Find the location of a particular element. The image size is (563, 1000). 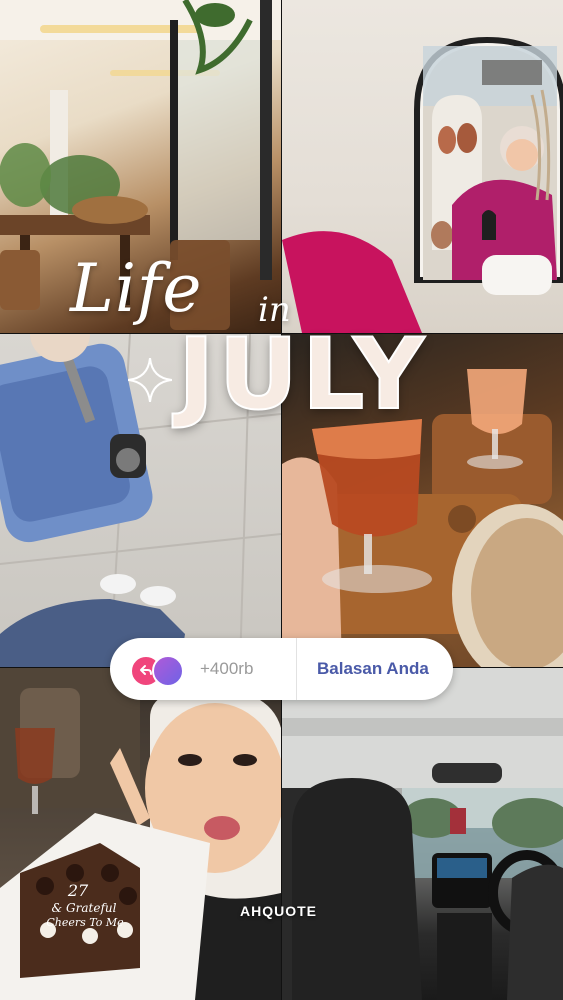

story-title-life: Life is located at coordinates (136, 288).